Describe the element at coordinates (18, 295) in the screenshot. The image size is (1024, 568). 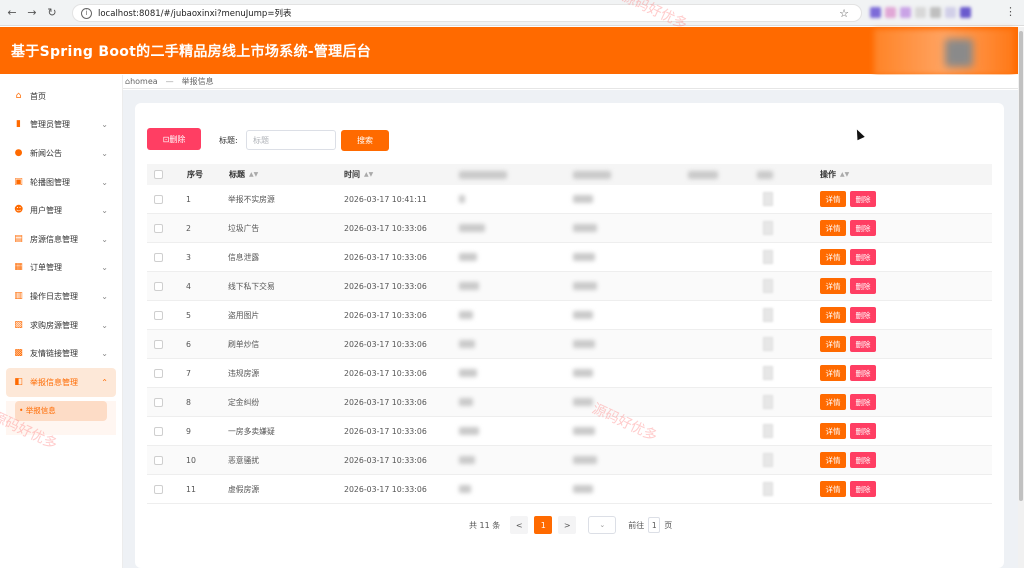
I see `log-icon: ▥` at that location.